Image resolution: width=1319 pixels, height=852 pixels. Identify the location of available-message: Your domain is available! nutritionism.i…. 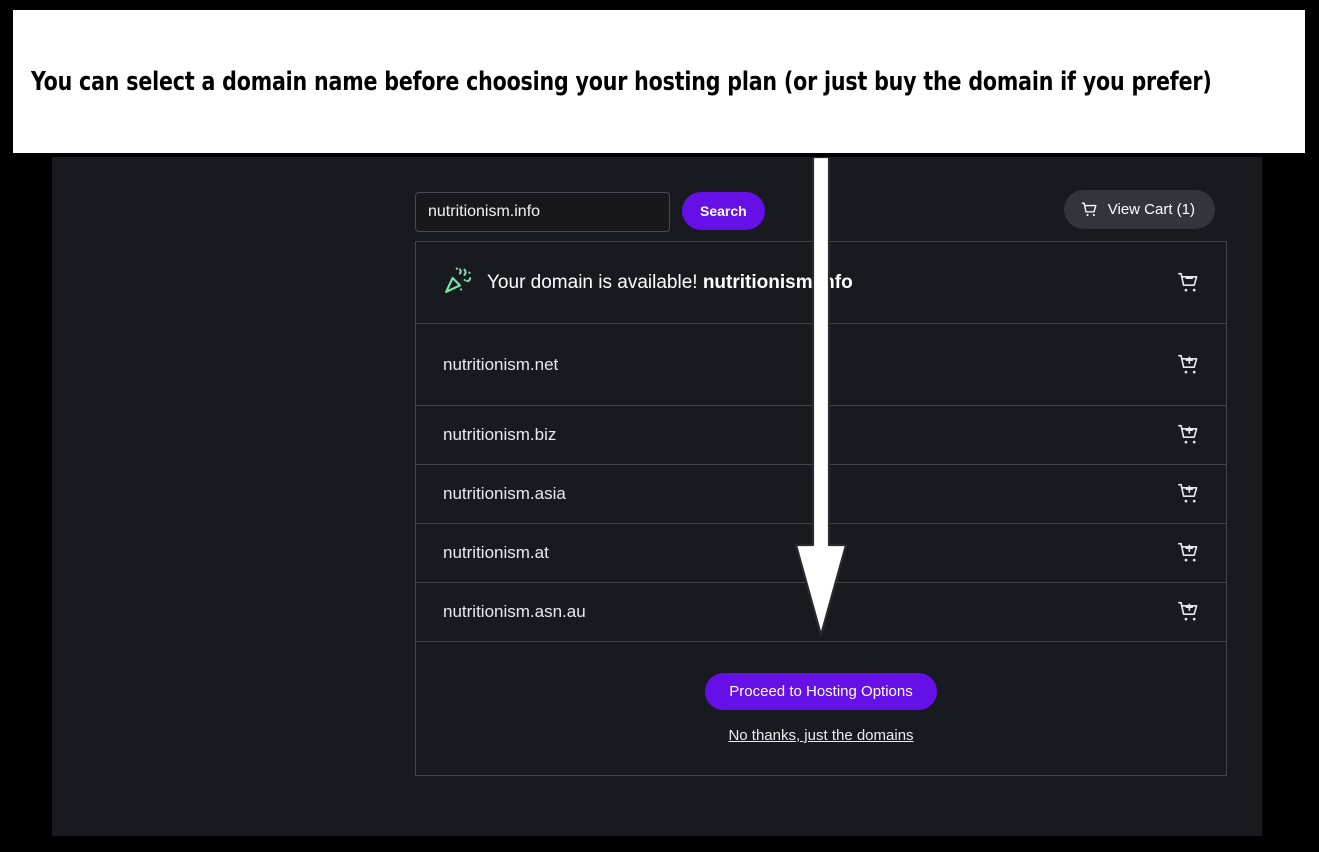
(670, 283).